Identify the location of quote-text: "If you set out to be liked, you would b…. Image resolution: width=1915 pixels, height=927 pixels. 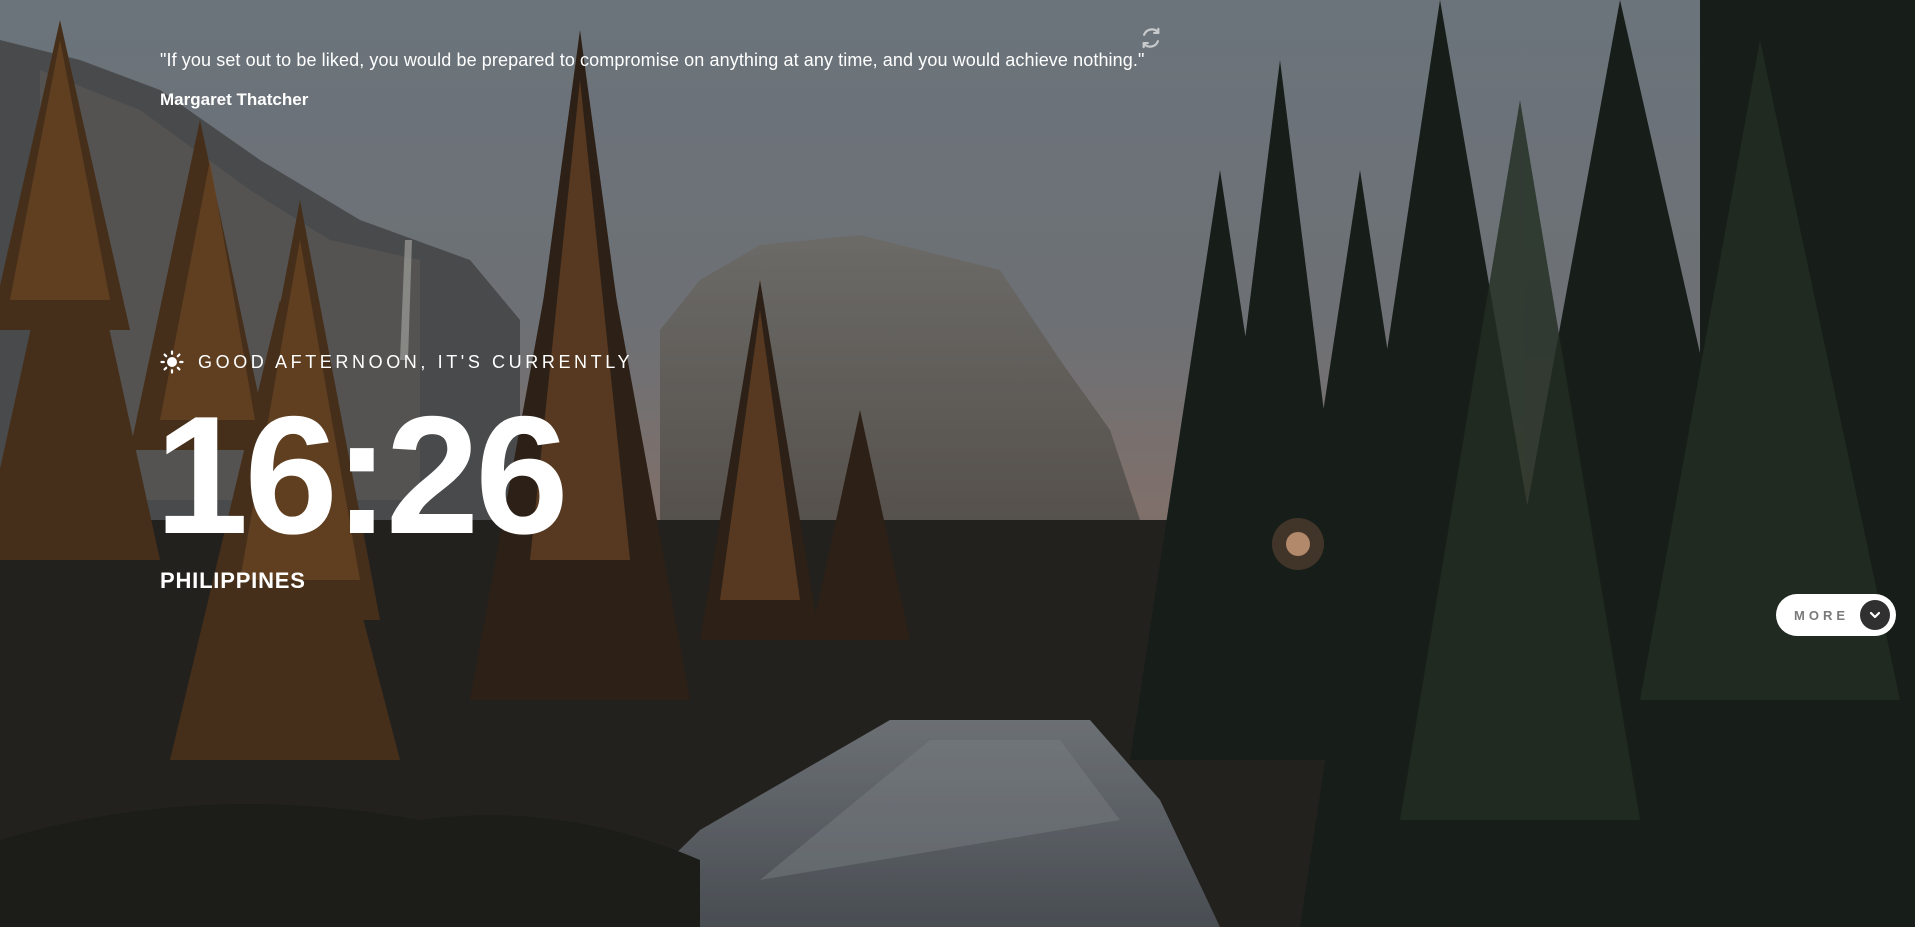
(652, 60).